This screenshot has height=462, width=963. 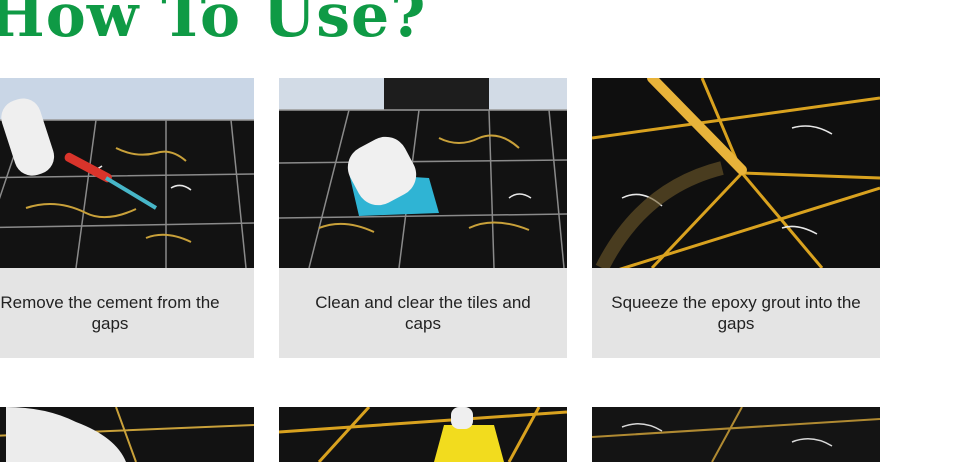 I want to click on cleaning-cloth-icon, so click(x=423, y=173).